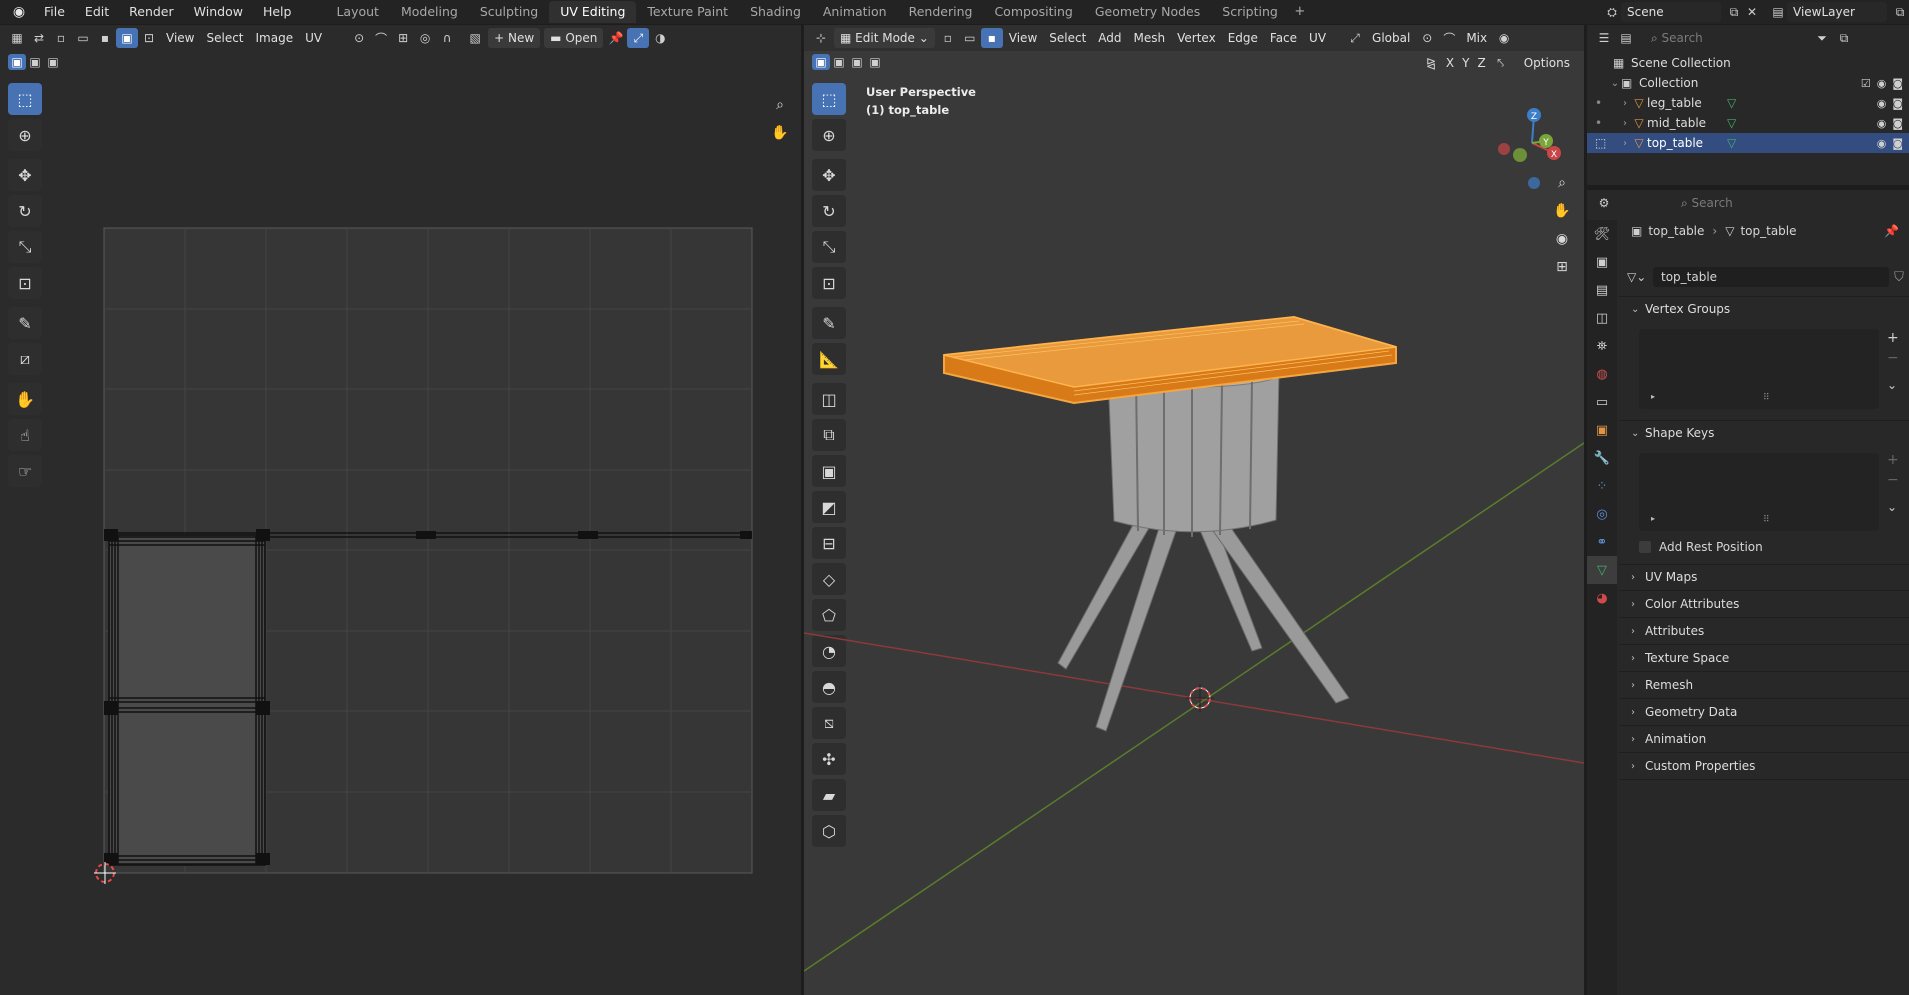  Describe the element at coordinates (1355, 38) in the screenshot. I see `orientation-icon: ⤢` at that location.